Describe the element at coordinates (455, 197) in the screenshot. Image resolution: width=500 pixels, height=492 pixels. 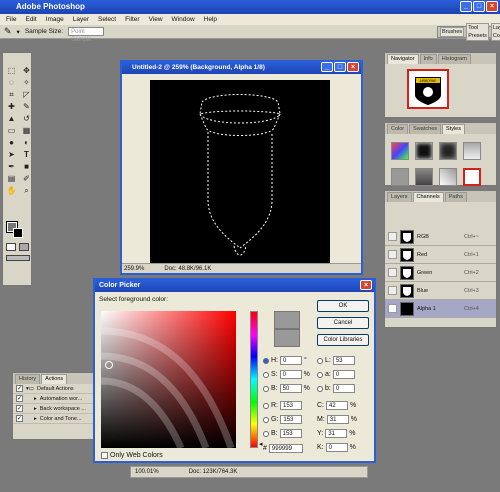
I see `tab-paths: Paths` at that location.